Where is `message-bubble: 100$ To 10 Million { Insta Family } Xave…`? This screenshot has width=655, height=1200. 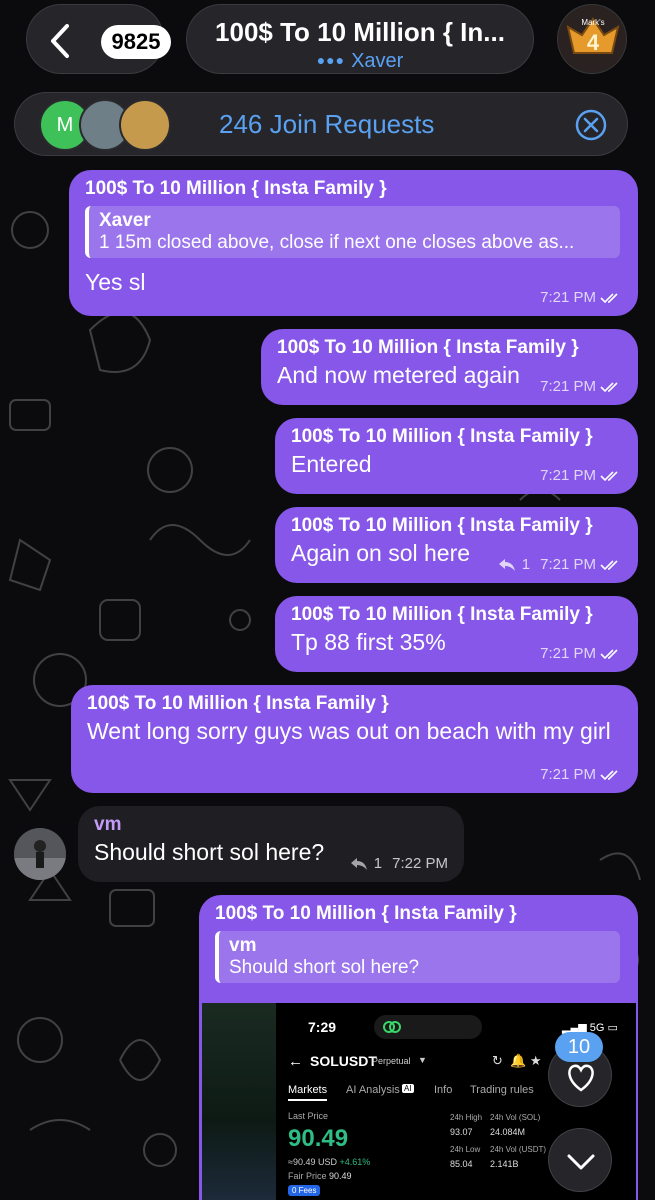 message-bubble: 100$ To 10 Million { Insta Family } Xave… is located at coordinates (353, 243).